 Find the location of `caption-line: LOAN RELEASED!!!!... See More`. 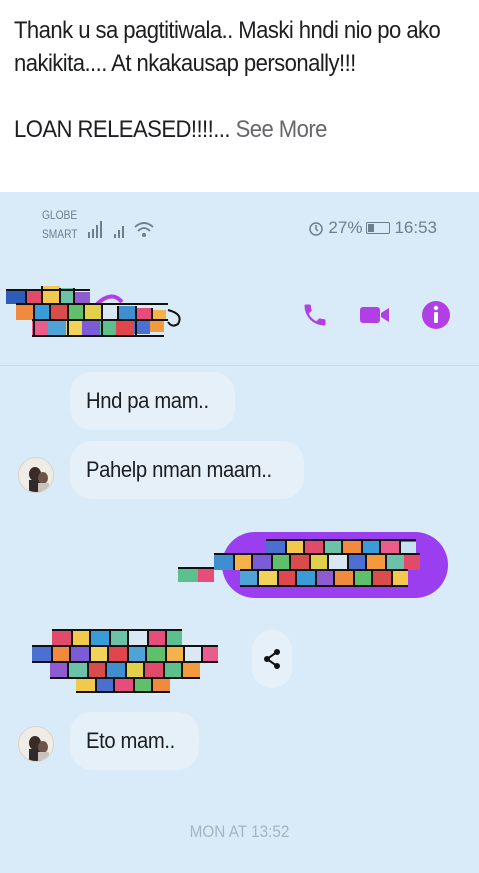

caption-line: LOAN RELEASED!!!!... See More is located at coordinates (221, 129).